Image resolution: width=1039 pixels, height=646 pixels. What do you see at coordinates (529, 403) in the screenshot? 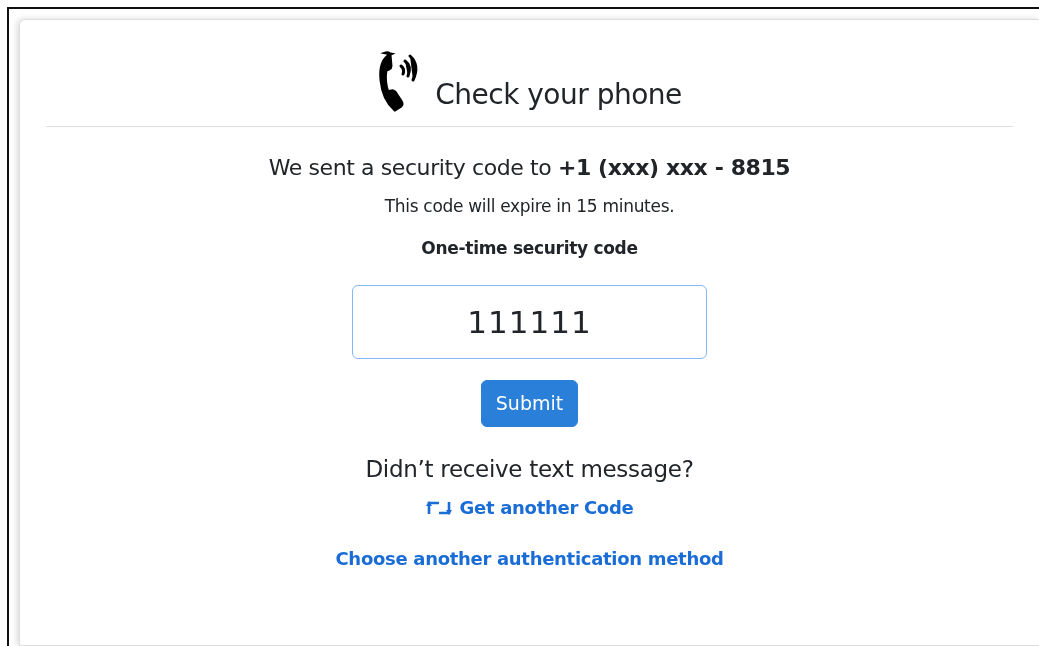
I see `submit-button: Submit` at bounding box center [529, 403].